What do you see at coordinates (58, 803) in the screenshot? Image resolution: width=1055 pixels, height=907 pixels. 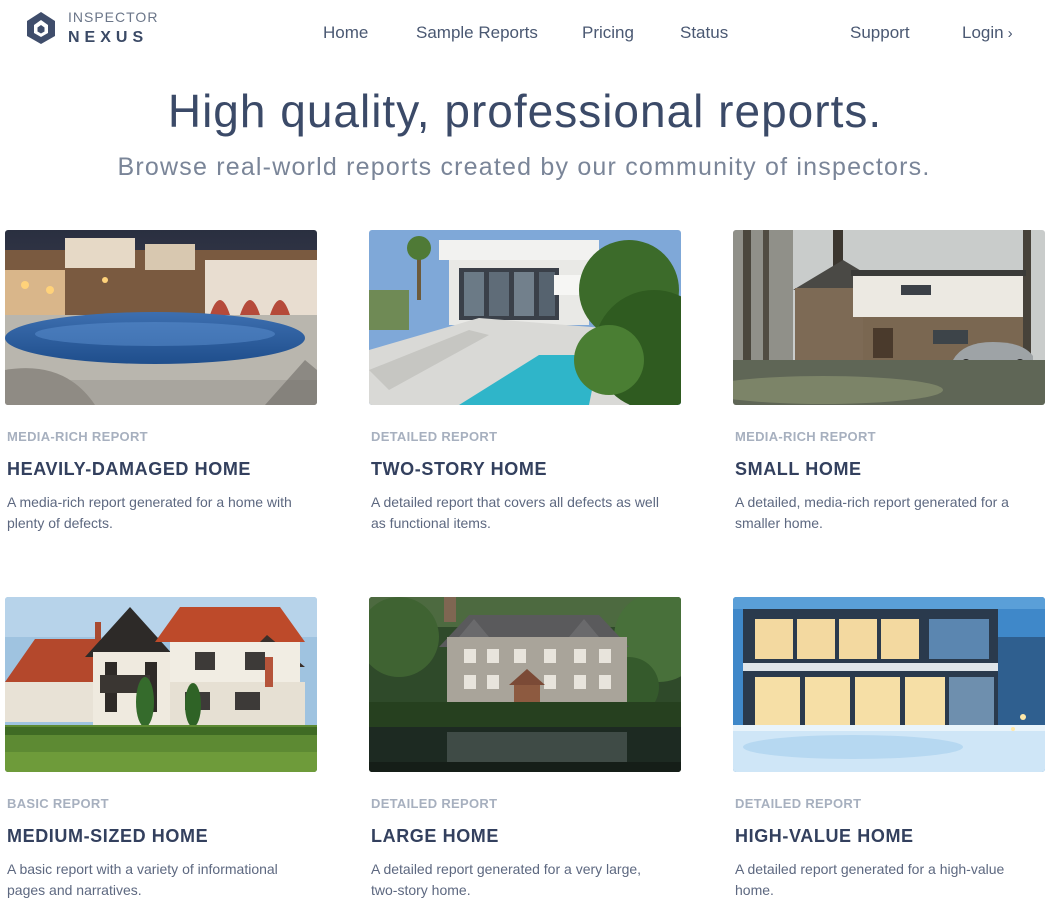 I see `report-type-label: BASIC REPORT` at bounding box center [58, 803].